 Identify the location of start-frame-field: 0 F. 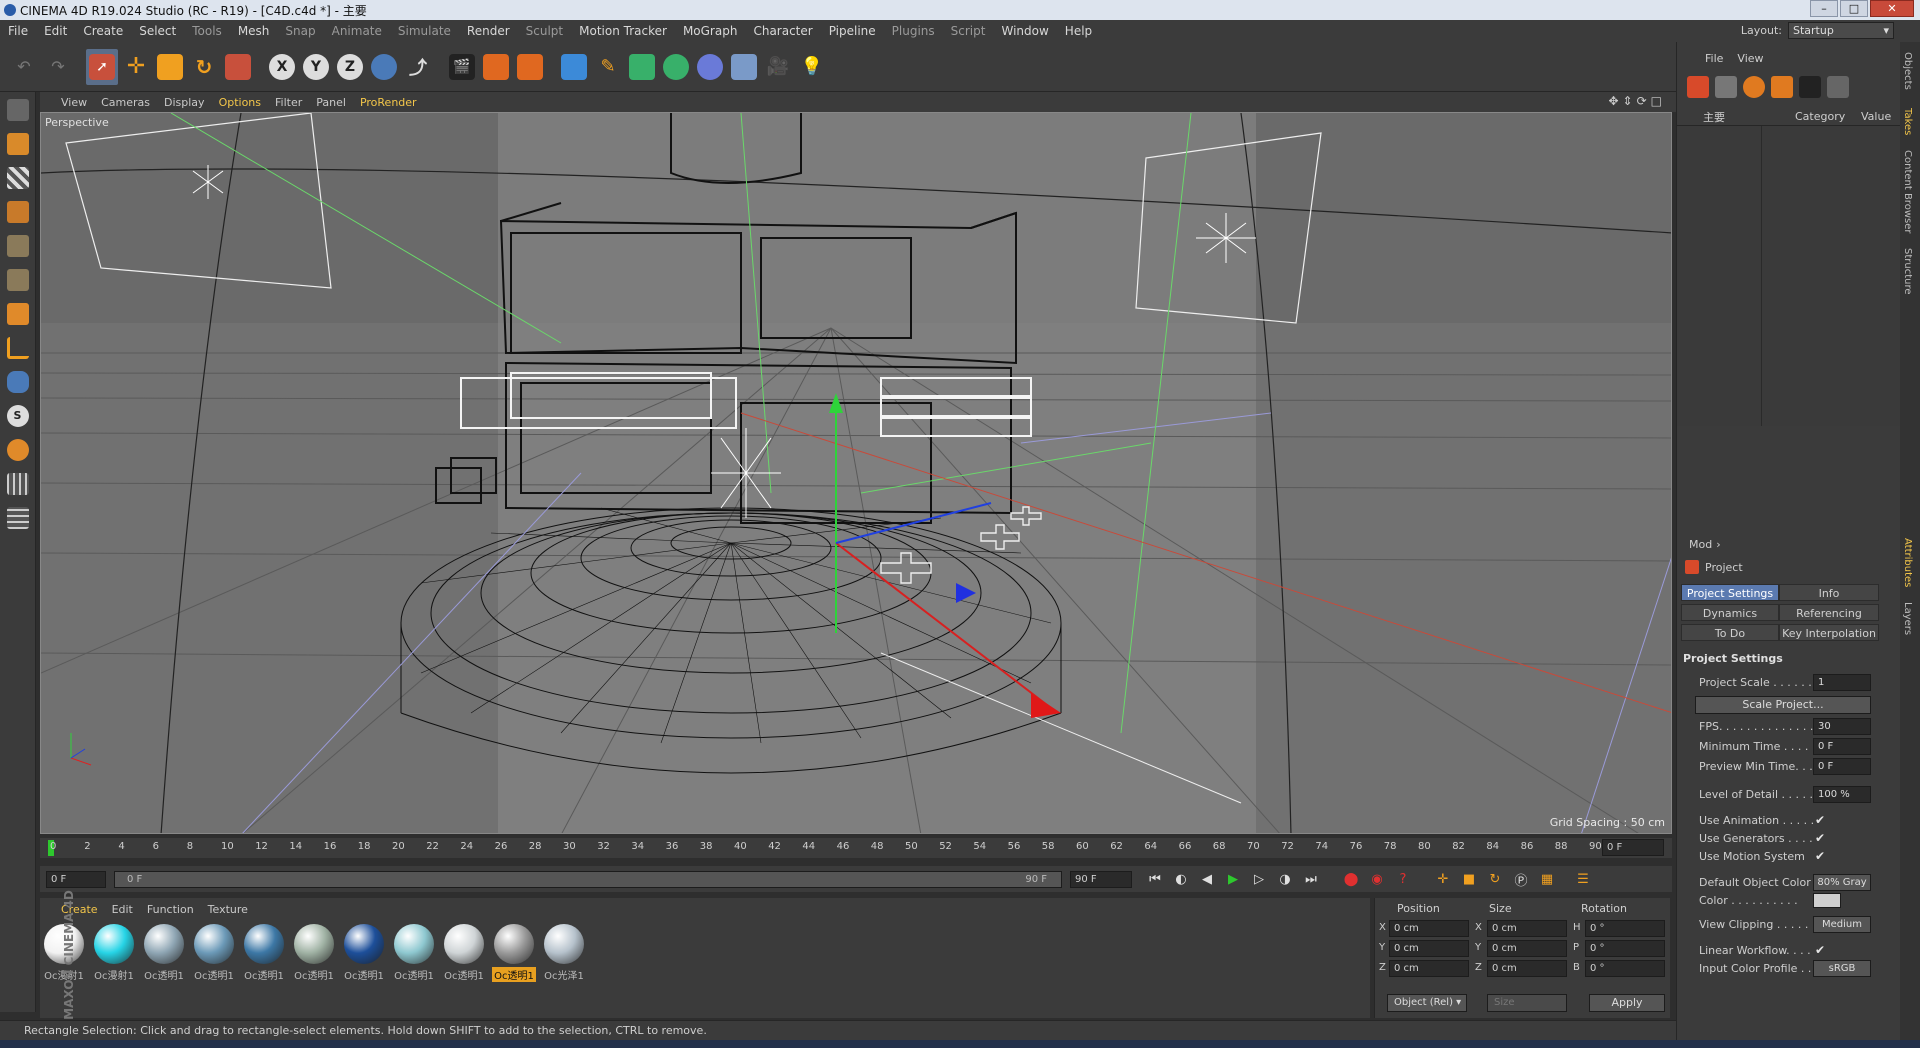
(76, 879).